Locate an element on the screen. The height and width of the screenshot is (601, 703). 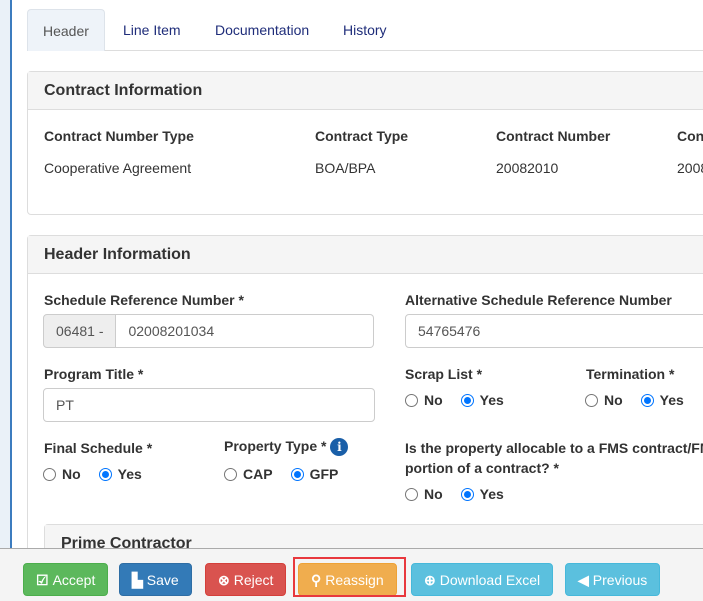
panel-title: Contract Information is located at coordinates (365, 91).